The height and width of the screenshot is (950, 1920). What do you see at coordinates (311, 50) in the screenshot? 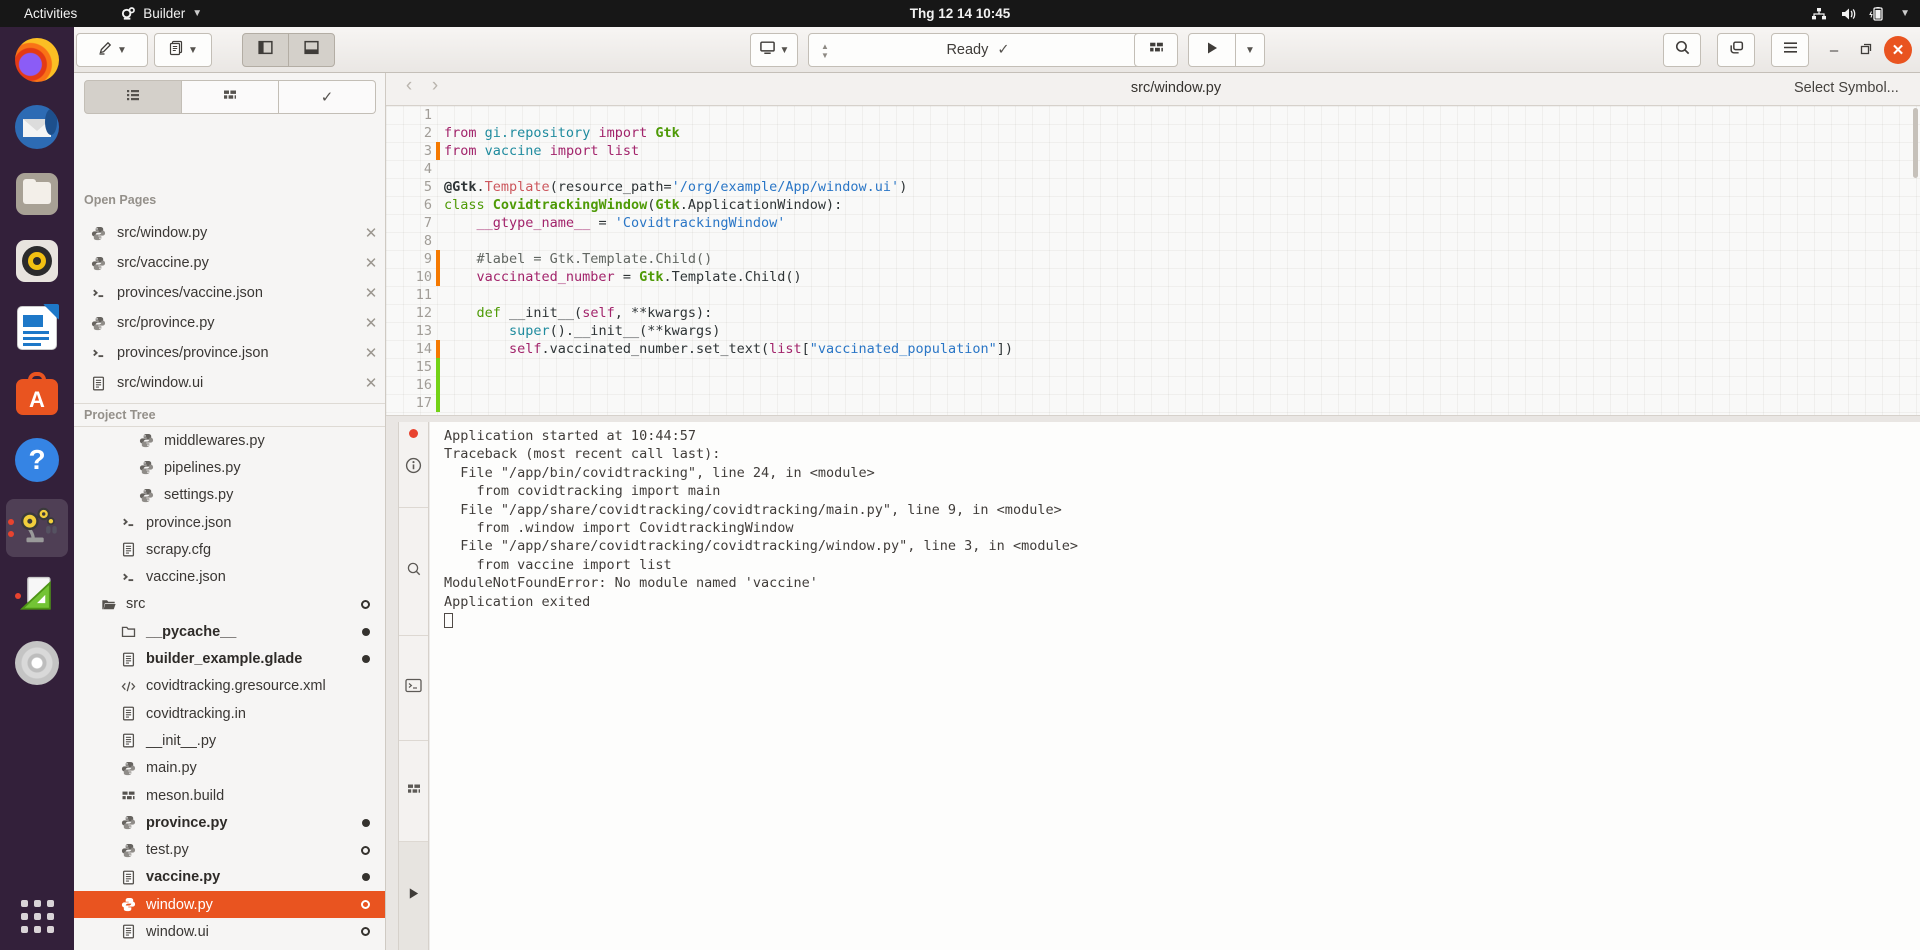
I see `toggle-bottom-panel-button` at bounding box center [311, 50].